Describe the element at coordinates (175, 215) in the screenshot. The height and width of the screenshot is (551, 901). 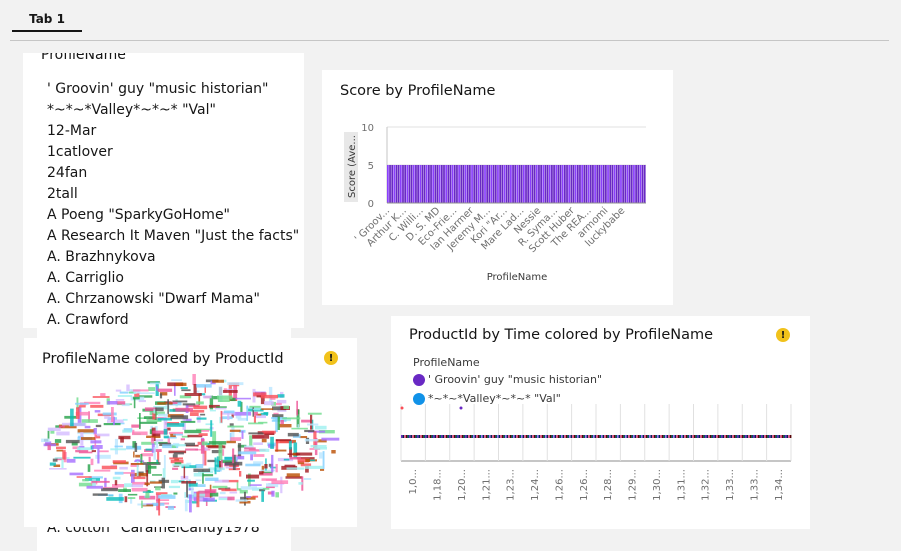
I see `list-item: A Poeng "SparkyGoHome"` at that location.